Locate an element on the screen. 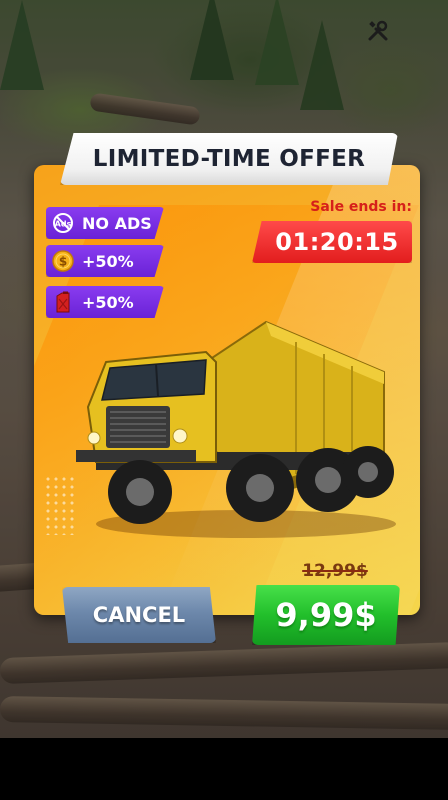 Image resolution: width=448 pixels, height=800 pixels. buy-price: 9,99$ is located at coordinates (326, 615).